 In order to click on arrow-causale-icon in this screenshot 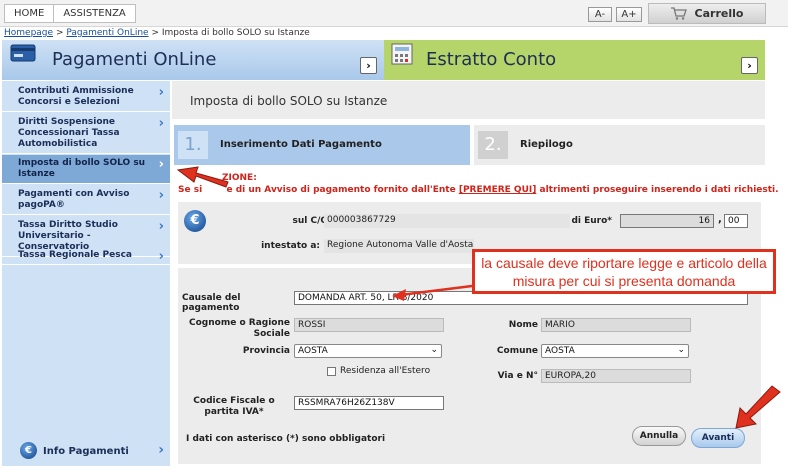, I will do `click(432, 292)`.